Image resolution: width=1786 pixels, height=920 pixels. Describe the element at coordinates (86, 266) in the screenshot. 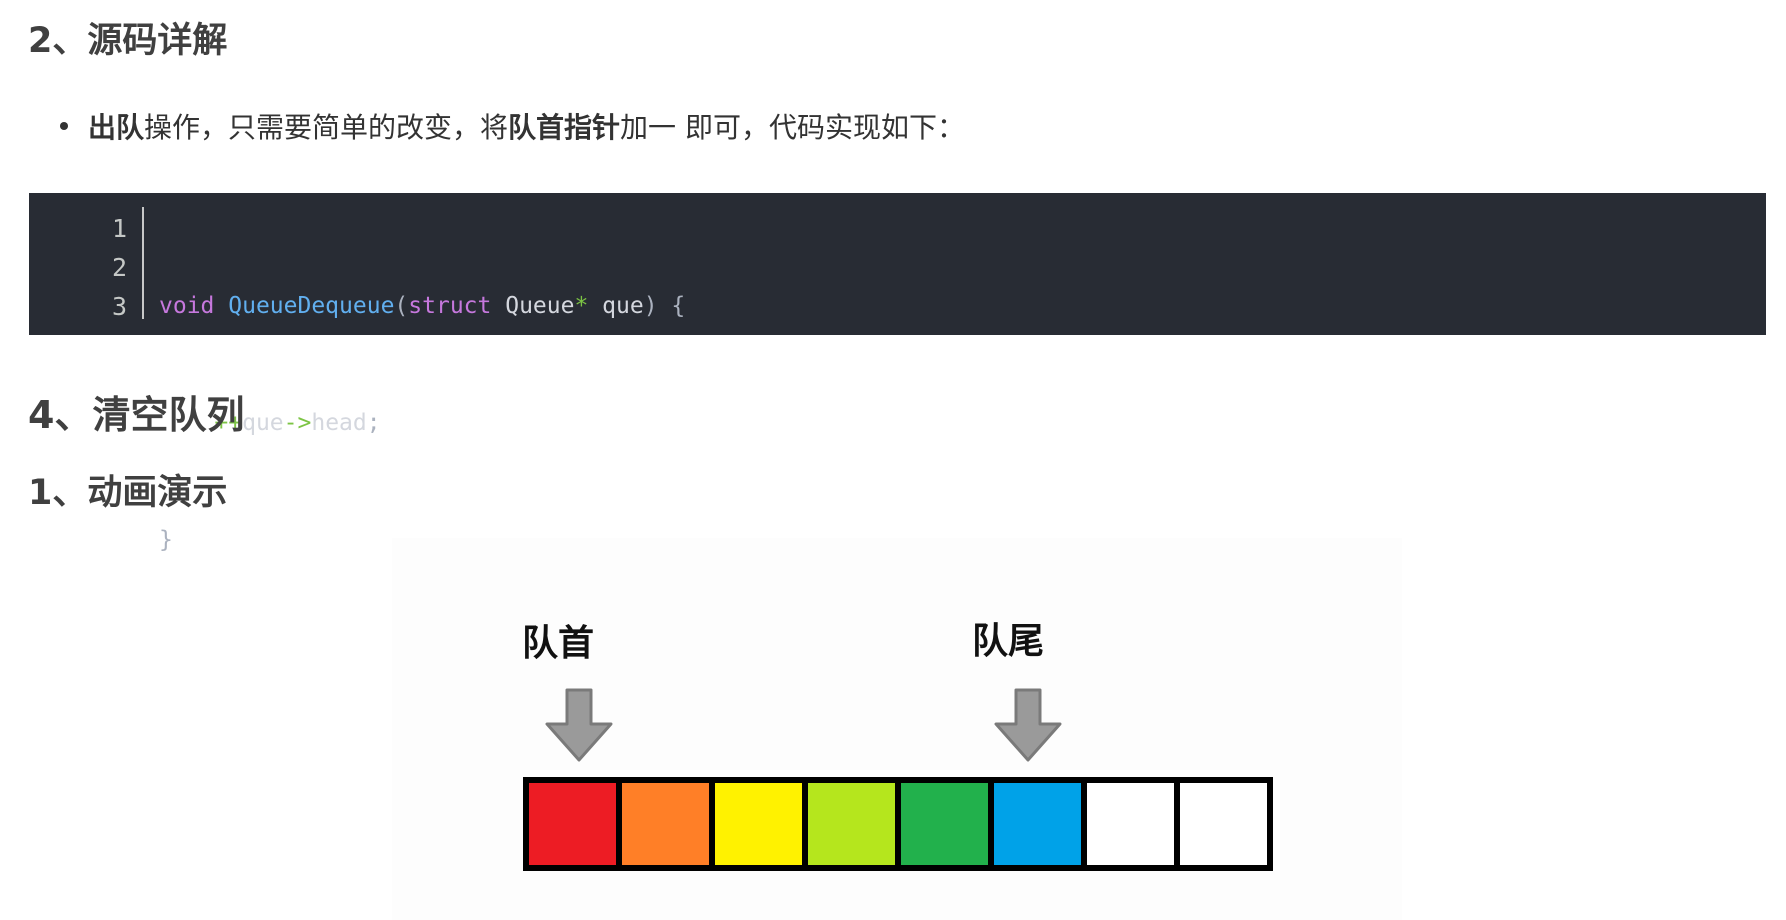

I see `line-number-gutter: 1 2 3` at that location.